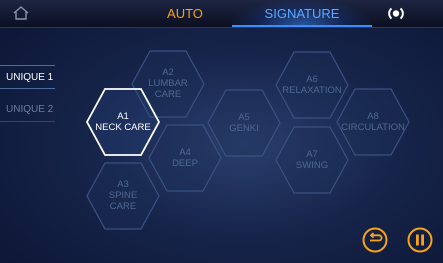 This screenshot has width=443, height=263. Describe the element at coordinates (185, 158) in the screenshot. I see `hex-a4-deep` at that location.